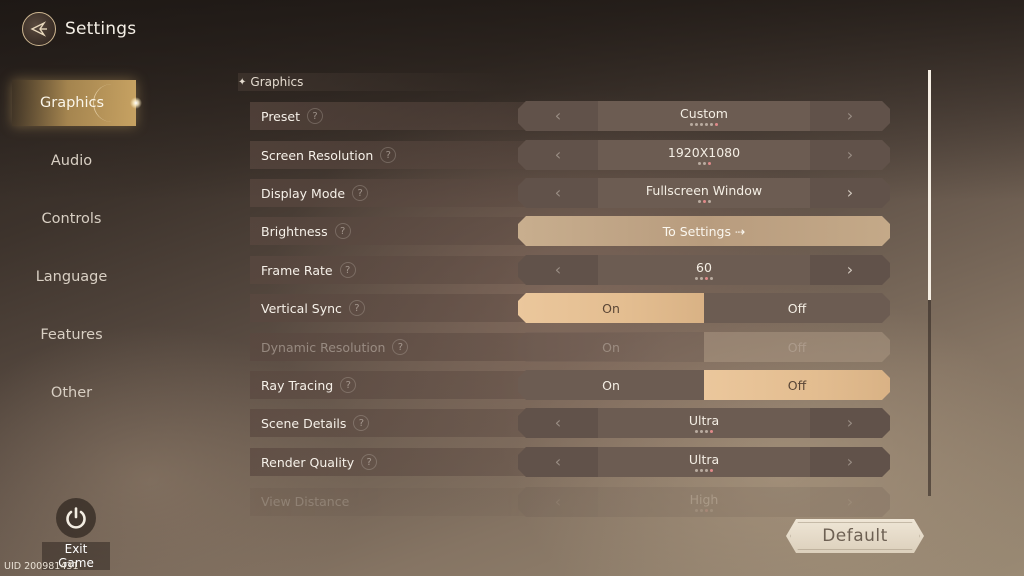 The image size is (1024, 576). I want to click on setting-label: Scene Details?, so click(315, 423).